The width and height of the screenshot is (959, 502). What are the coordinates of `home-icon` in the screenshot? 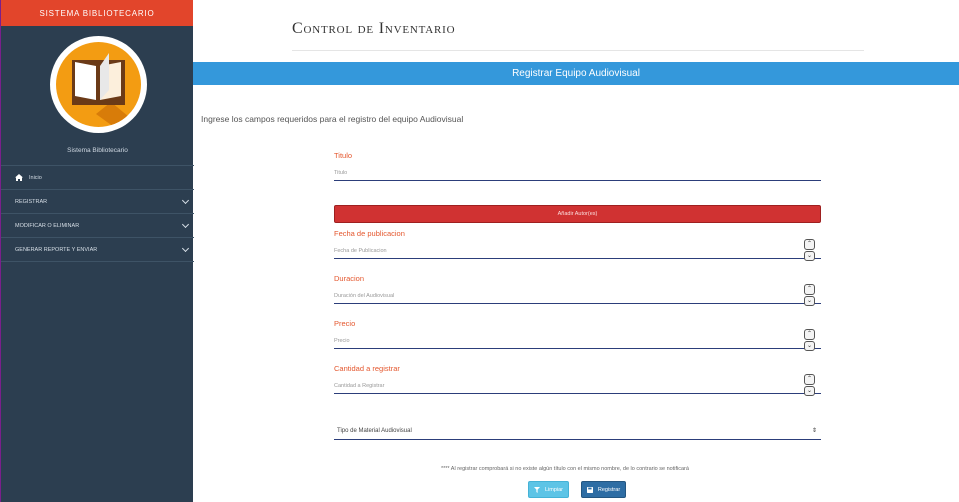 It's located at (19, 177).